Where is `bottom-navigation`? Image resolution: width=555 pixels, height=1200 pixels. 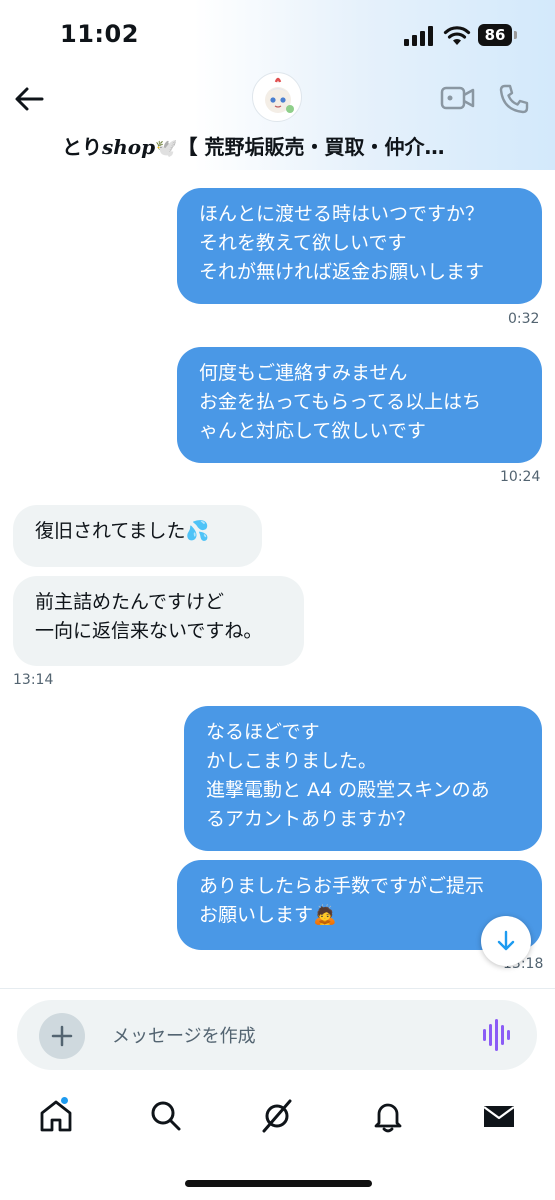
bottom-navigation is located at coordinates (277, 1118).